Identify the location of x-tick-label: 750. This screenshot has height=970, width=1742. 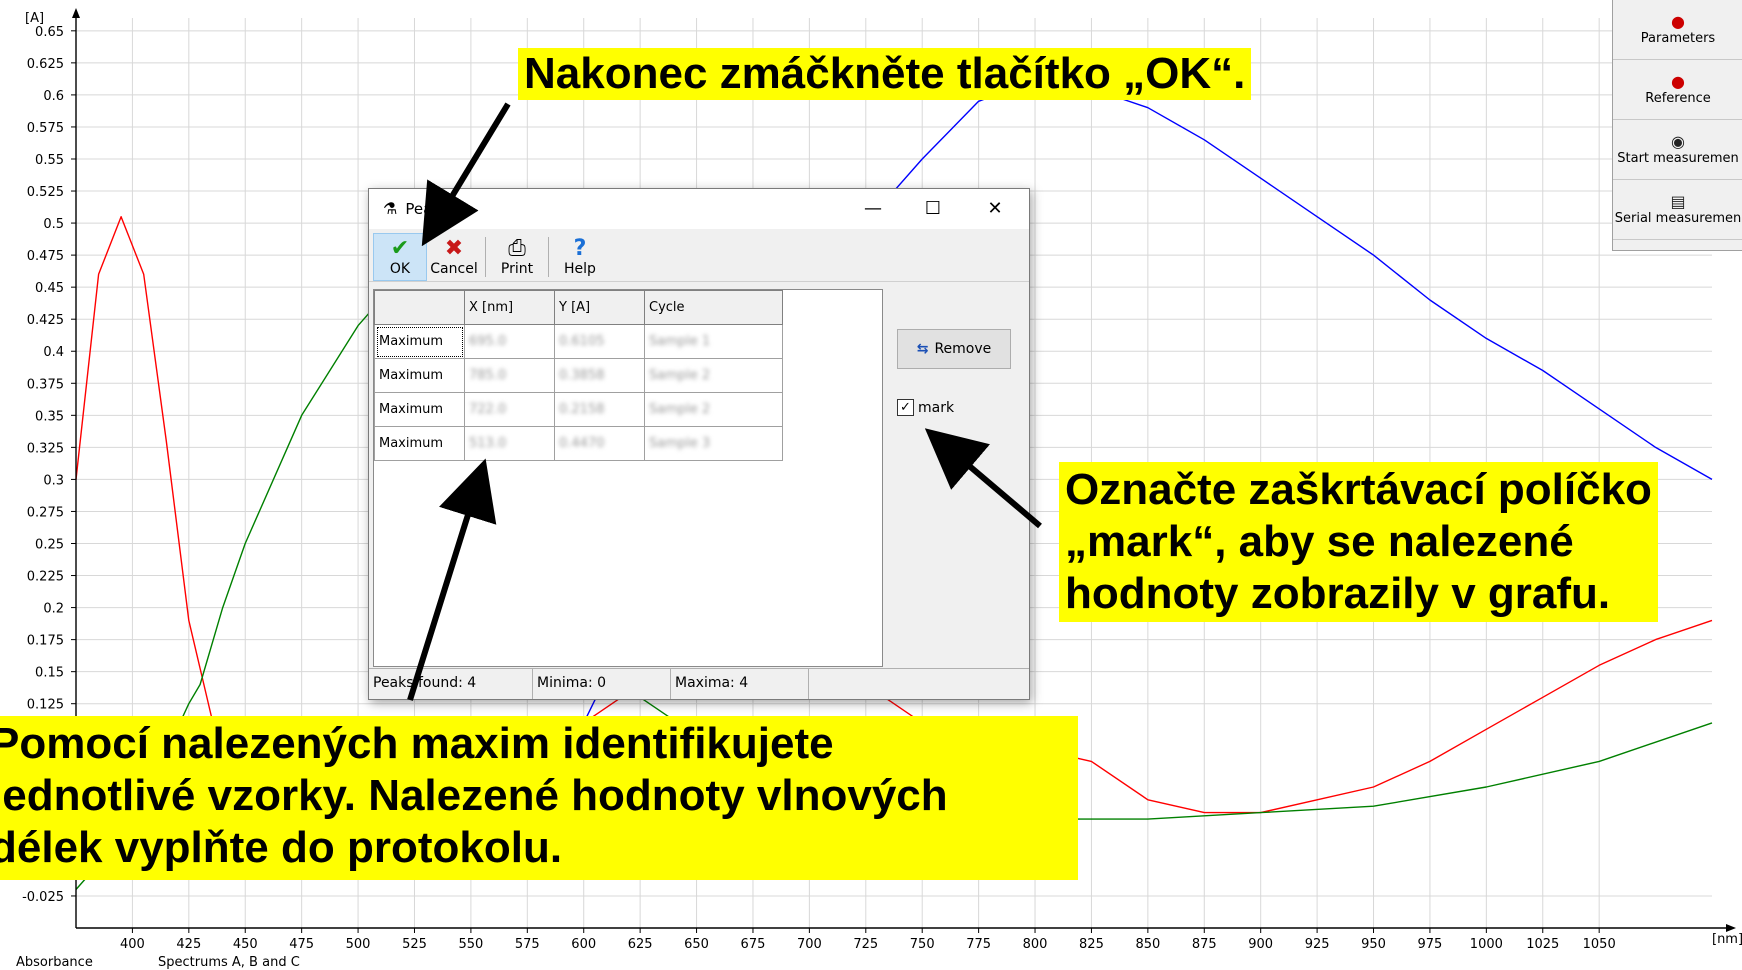
(922, 944).